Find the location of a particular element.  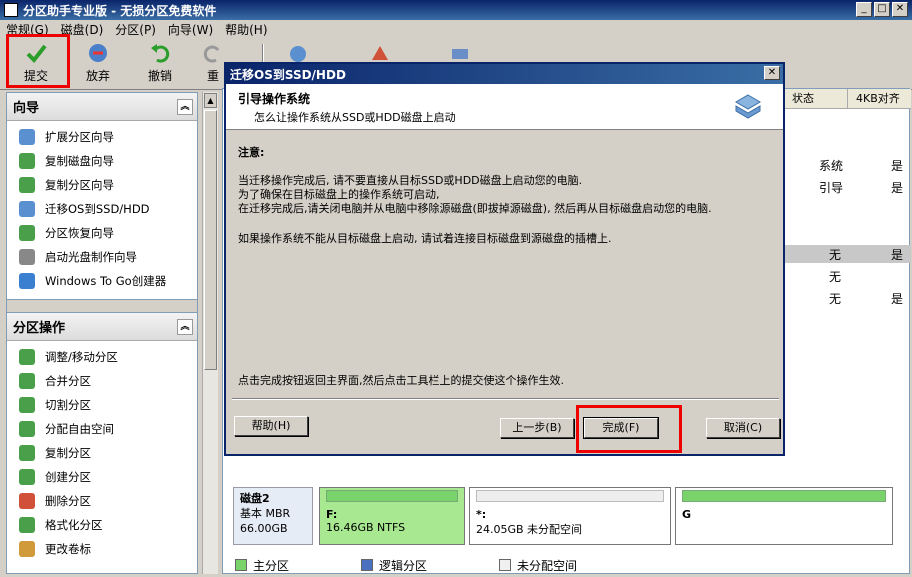

wizard-item-label: 迁移OS到SSD/HDD is located at coordinates (97, 209).